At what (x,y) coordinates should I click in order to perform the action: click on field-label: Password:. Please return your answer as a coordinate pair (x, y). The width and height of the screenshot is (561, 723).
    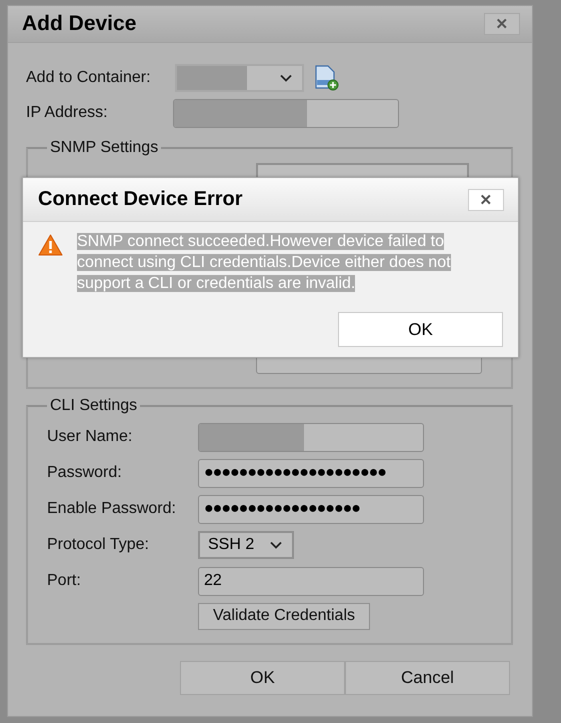
    Looking at the image, I should click on (85, 473).